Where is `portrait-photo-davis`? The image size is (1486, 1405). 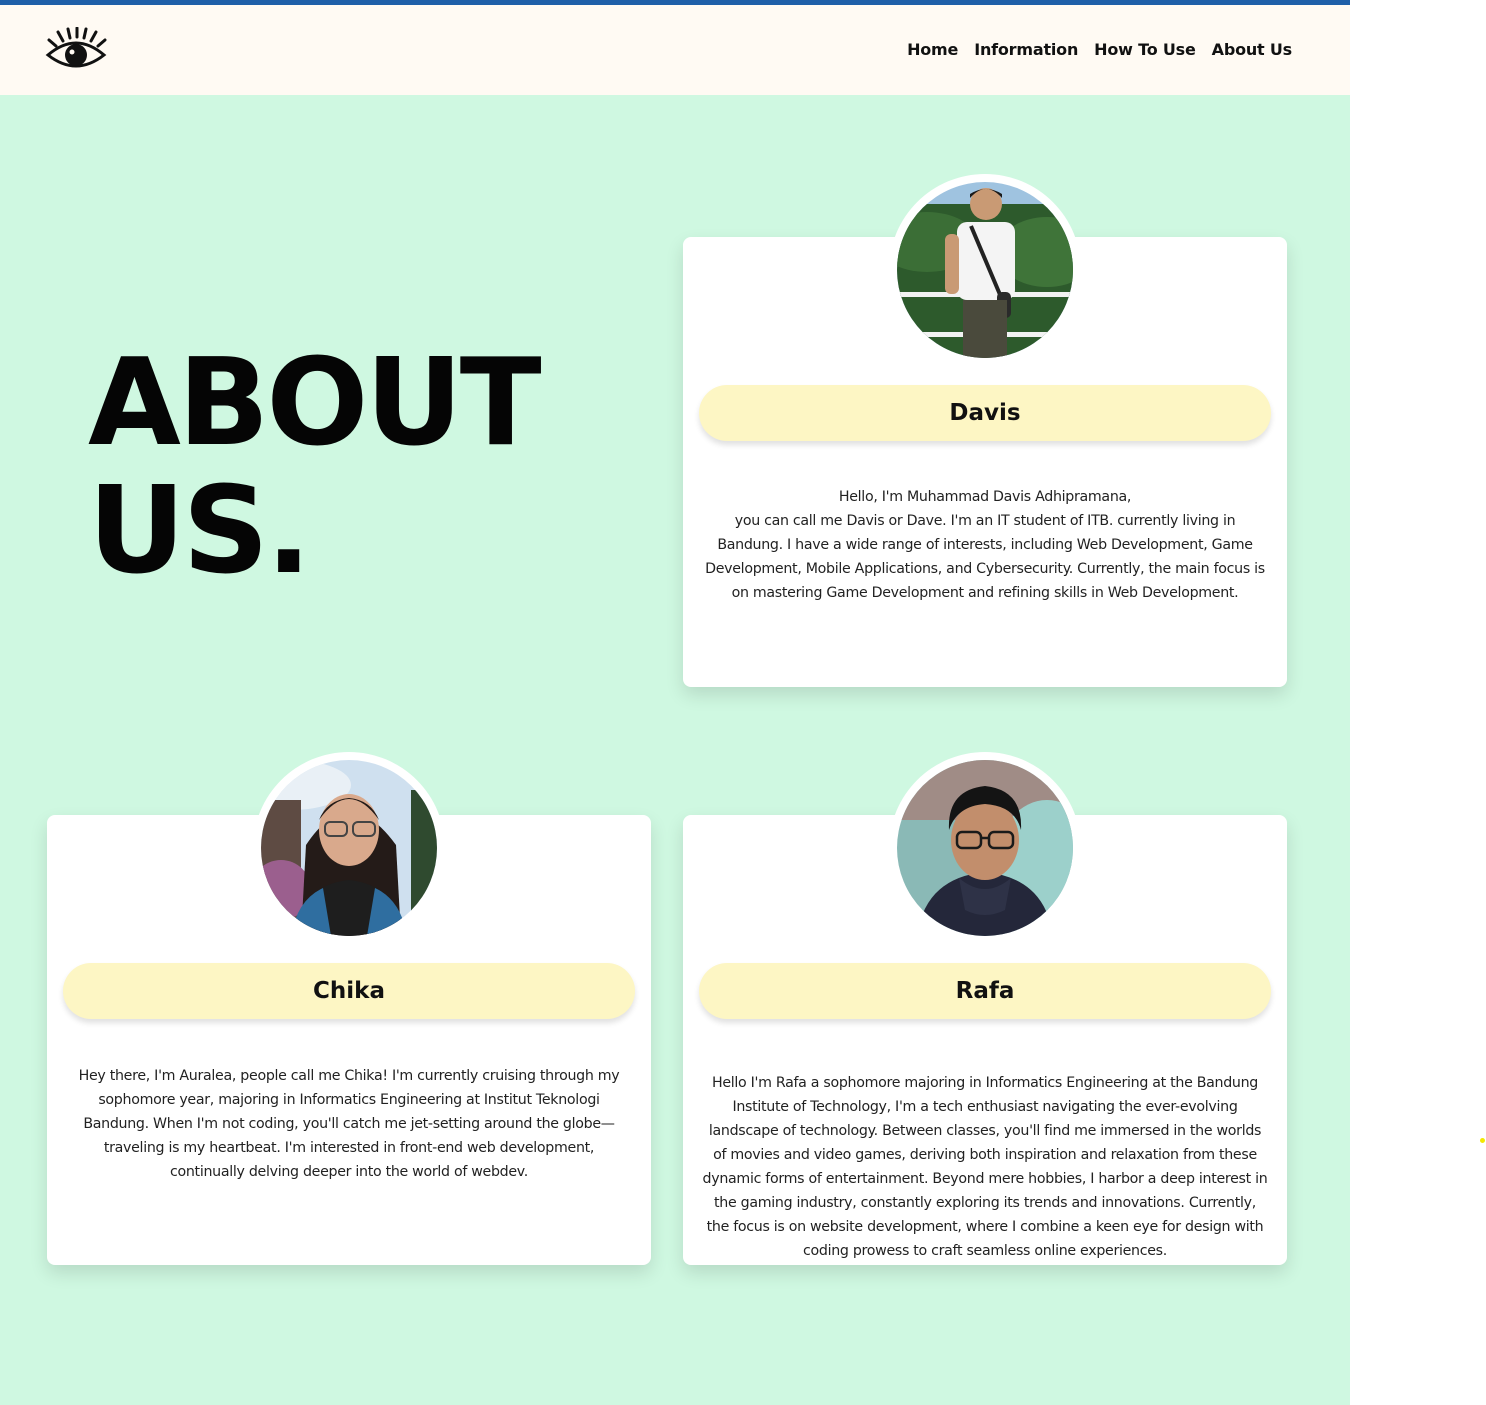 portrait-photo-davis is located at coordinates (985, 270).